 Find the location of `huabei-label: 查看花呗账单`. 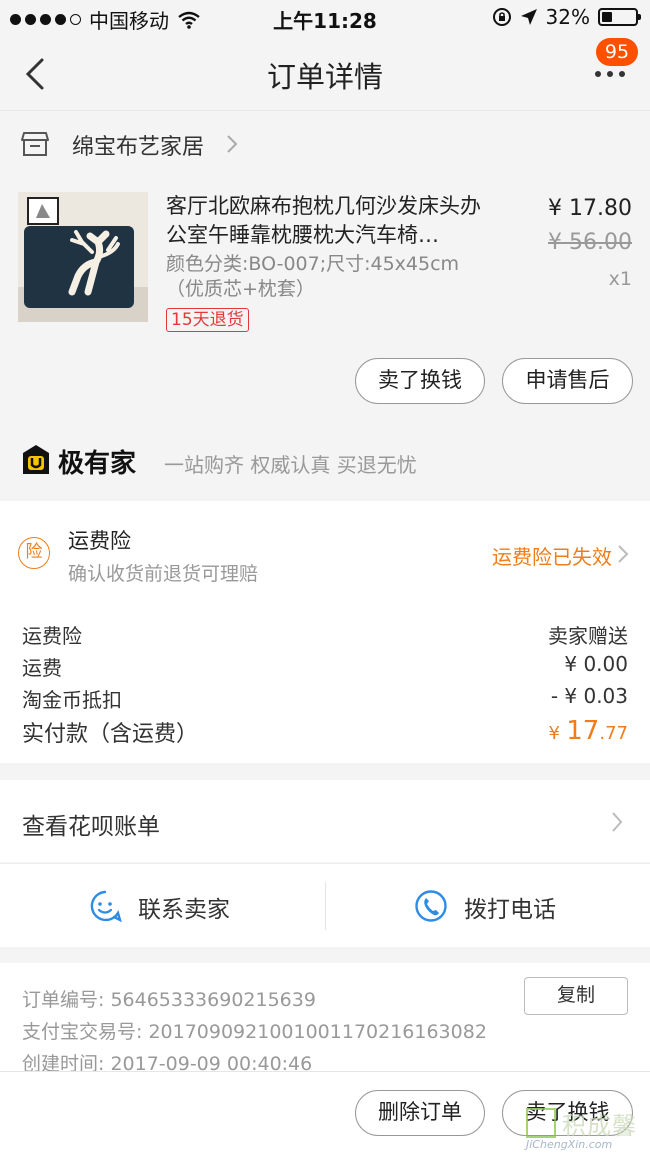

huabei-label: 查看花呗账单 is located at coordinates (91, 824).